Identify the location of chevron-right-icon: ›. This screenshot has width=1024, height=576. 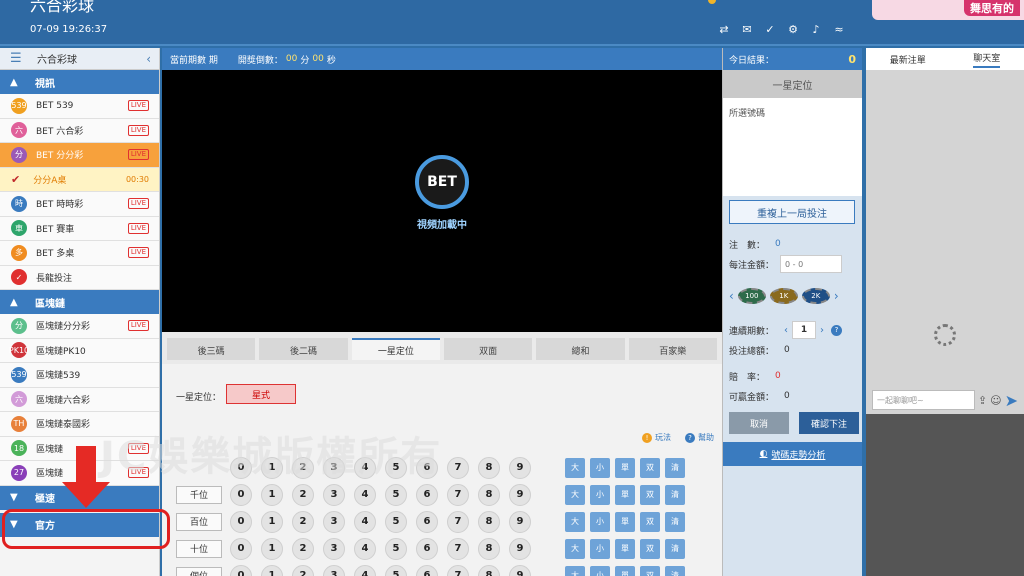
(836, 296).